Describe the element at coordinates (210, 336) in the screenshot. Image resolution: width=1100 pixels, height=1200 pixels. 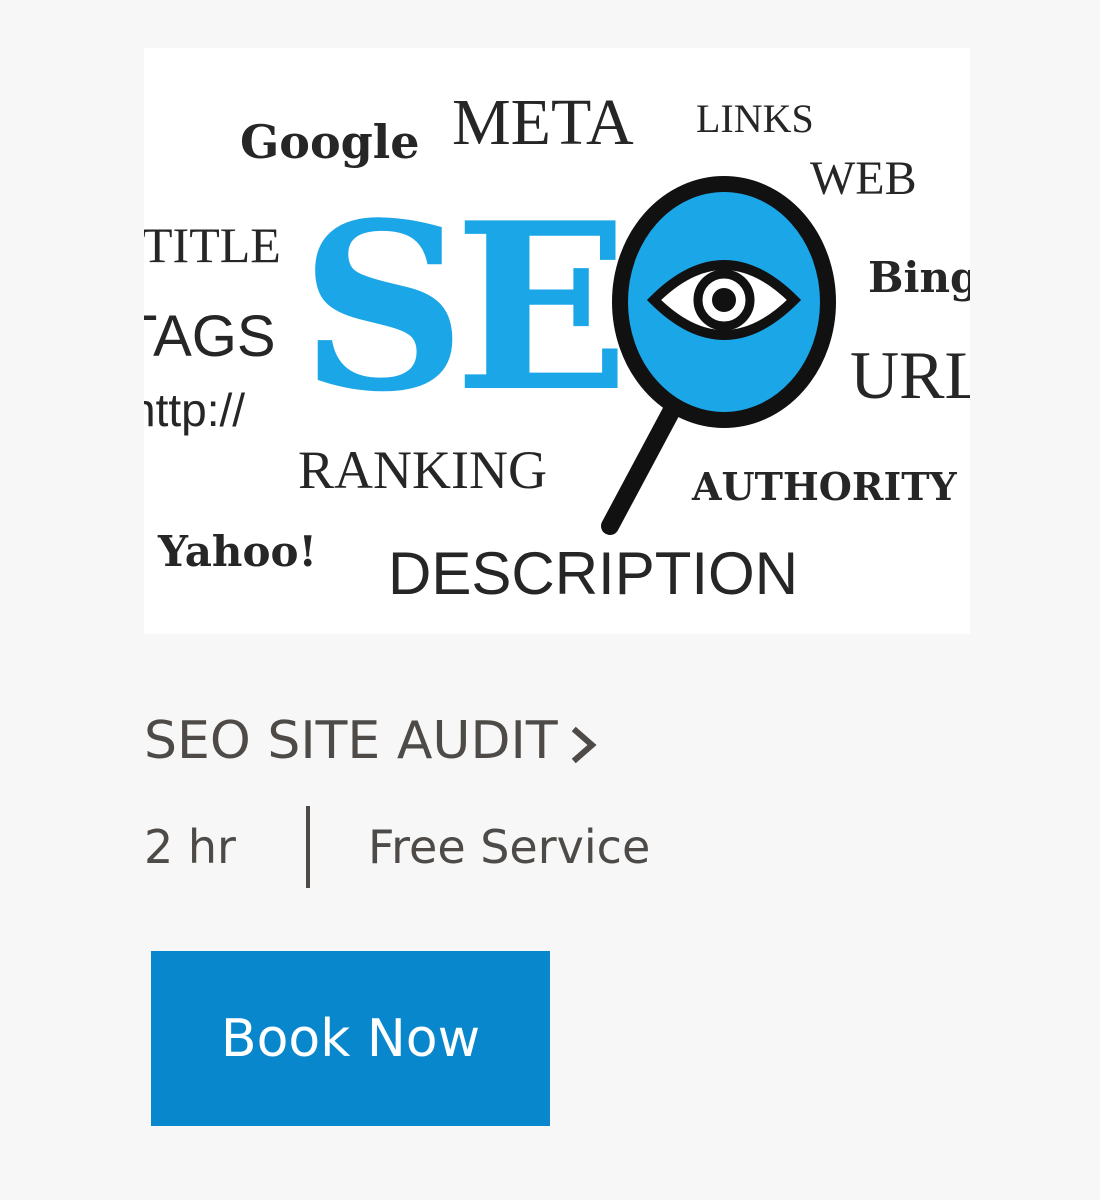
I see `word-tags: TAGS` at that location.